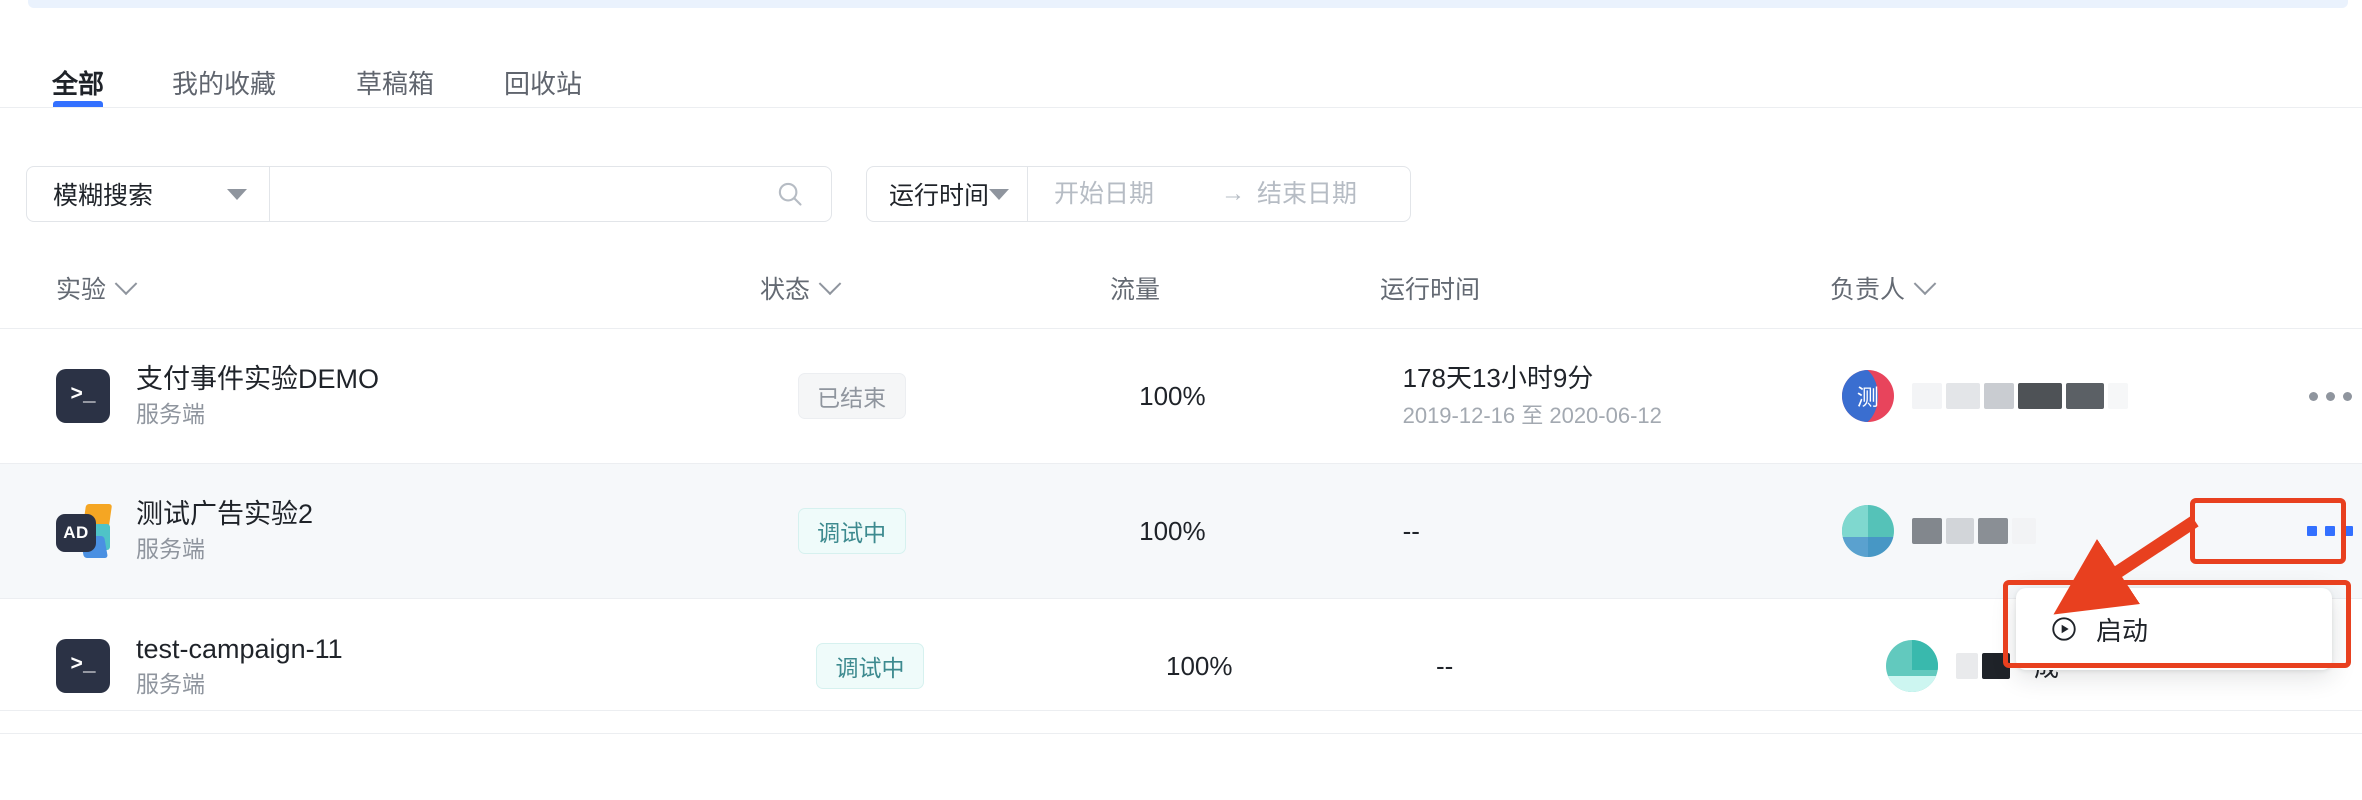  What do you see at coordinates (533, 194) in the screenshot?
I see `search-input` at bounding box center [533, 194].